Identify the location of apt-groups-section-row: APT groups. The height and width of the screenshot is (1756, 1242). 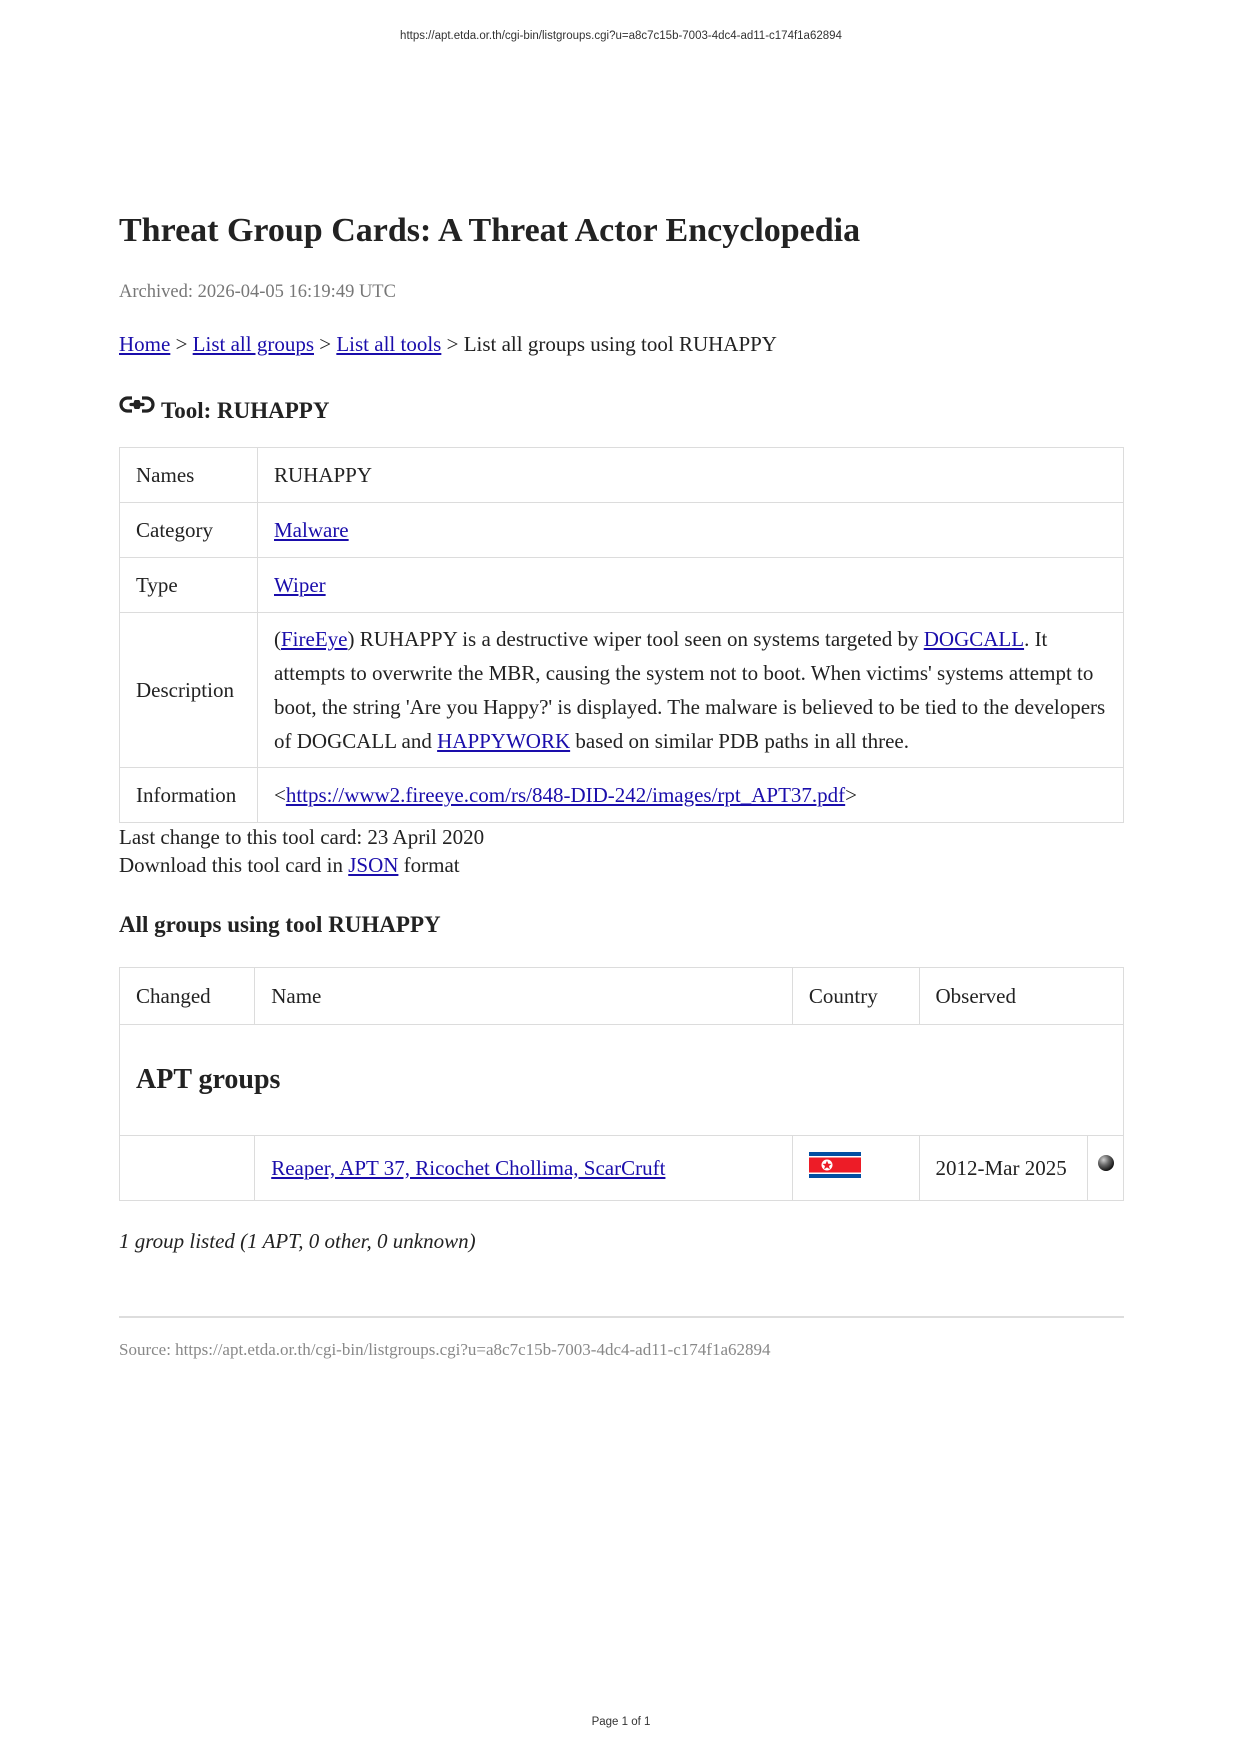
(621, 1080).